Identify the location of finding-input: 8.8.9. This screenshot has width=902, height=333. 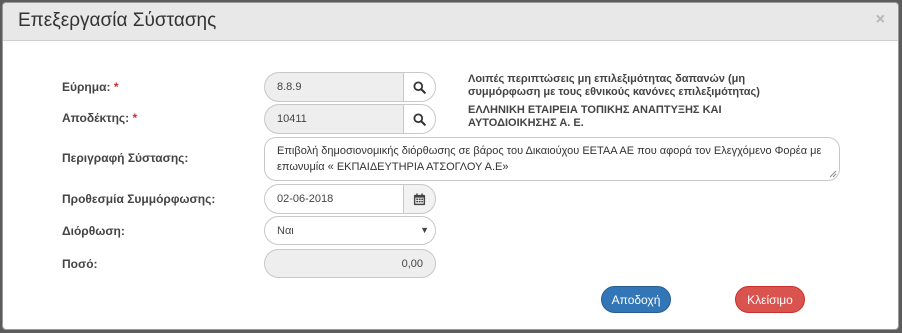
(334, 87).